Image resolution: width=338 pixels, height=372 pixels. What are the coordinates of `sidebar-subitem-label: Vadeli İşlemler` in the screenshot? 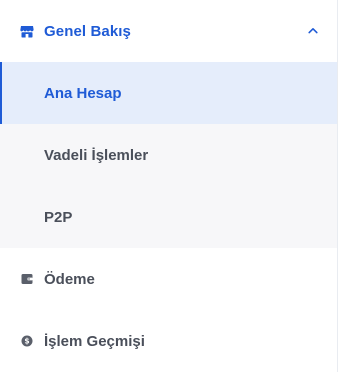 It's located at (96, 155).